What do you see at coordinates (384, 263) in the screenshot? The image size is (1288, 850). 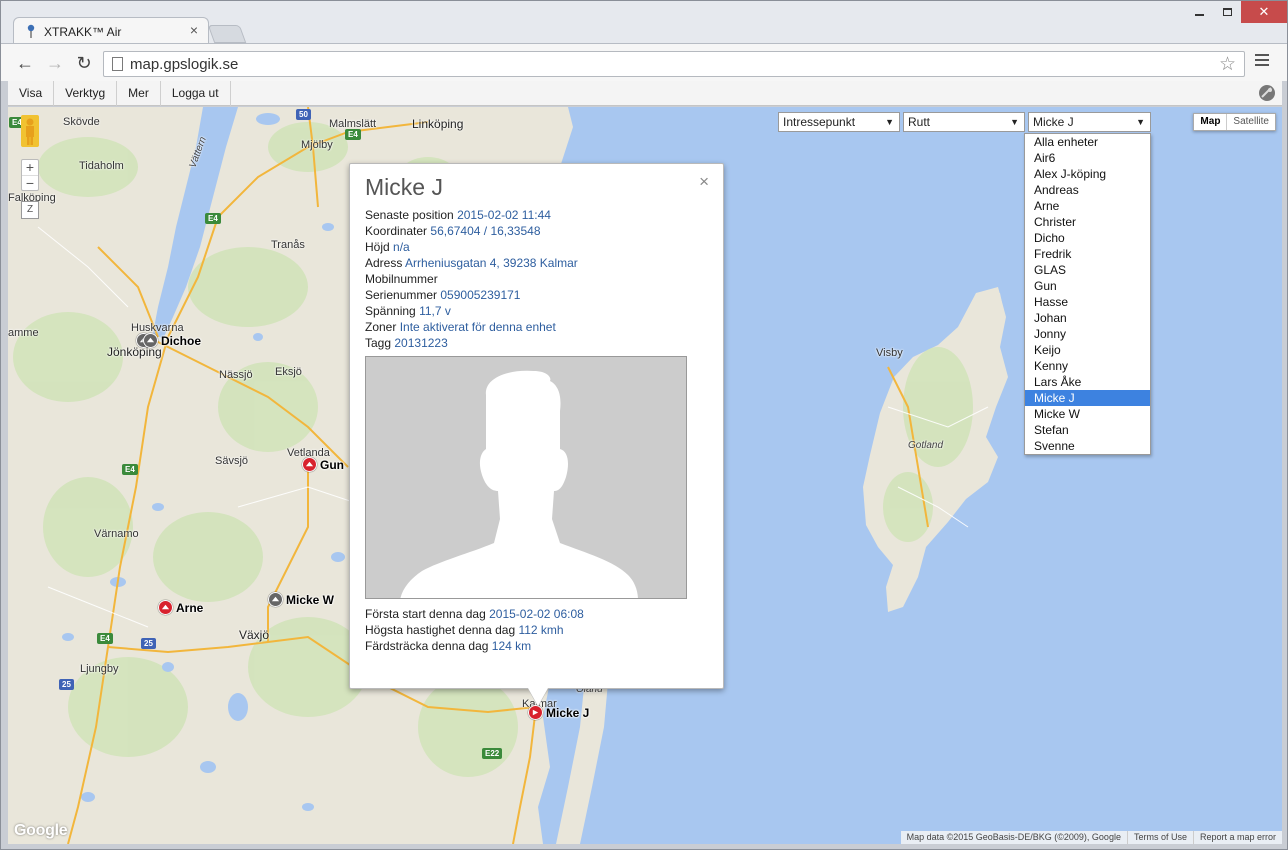 I see `info-label: Adress` at bounding box center [384, 263].